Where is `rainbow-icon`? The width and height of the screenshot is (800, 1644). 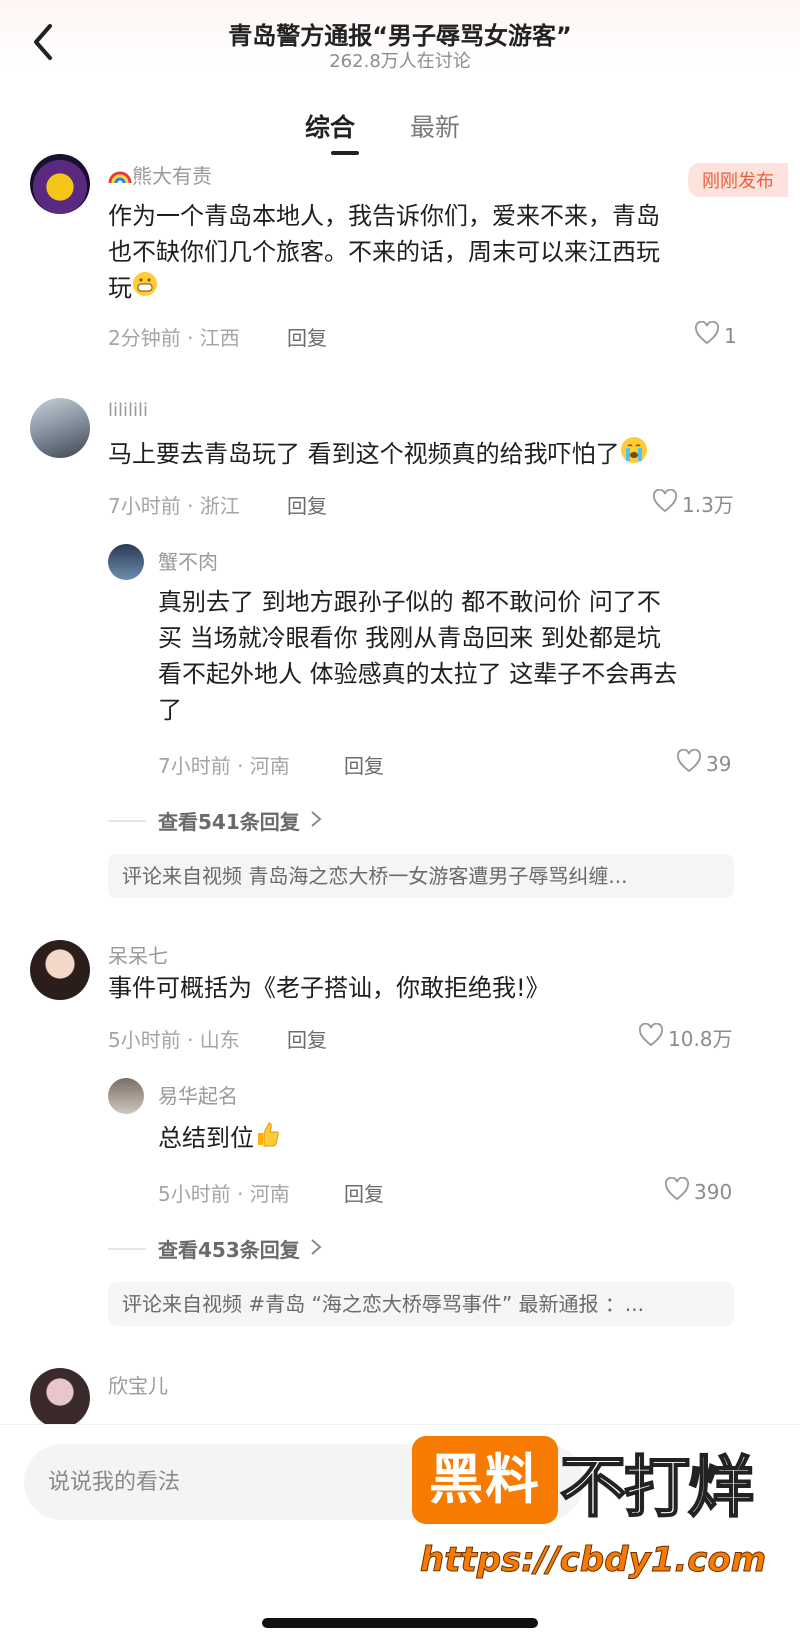 rainbow-icon is located at coordinates (120, 177).